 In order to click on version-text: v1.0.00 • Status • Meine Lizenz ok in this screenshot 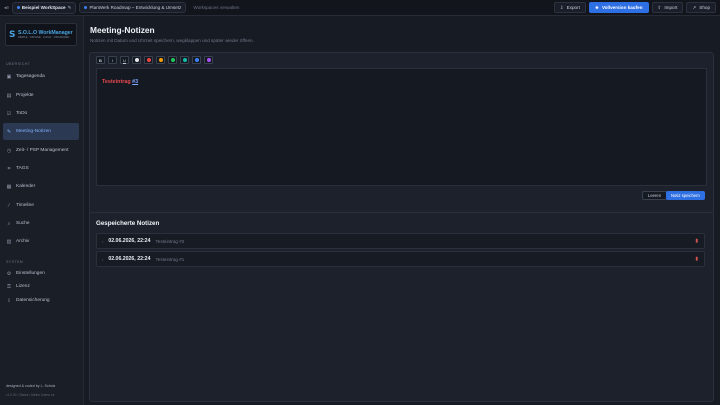, I will do `click(30, 395)`.